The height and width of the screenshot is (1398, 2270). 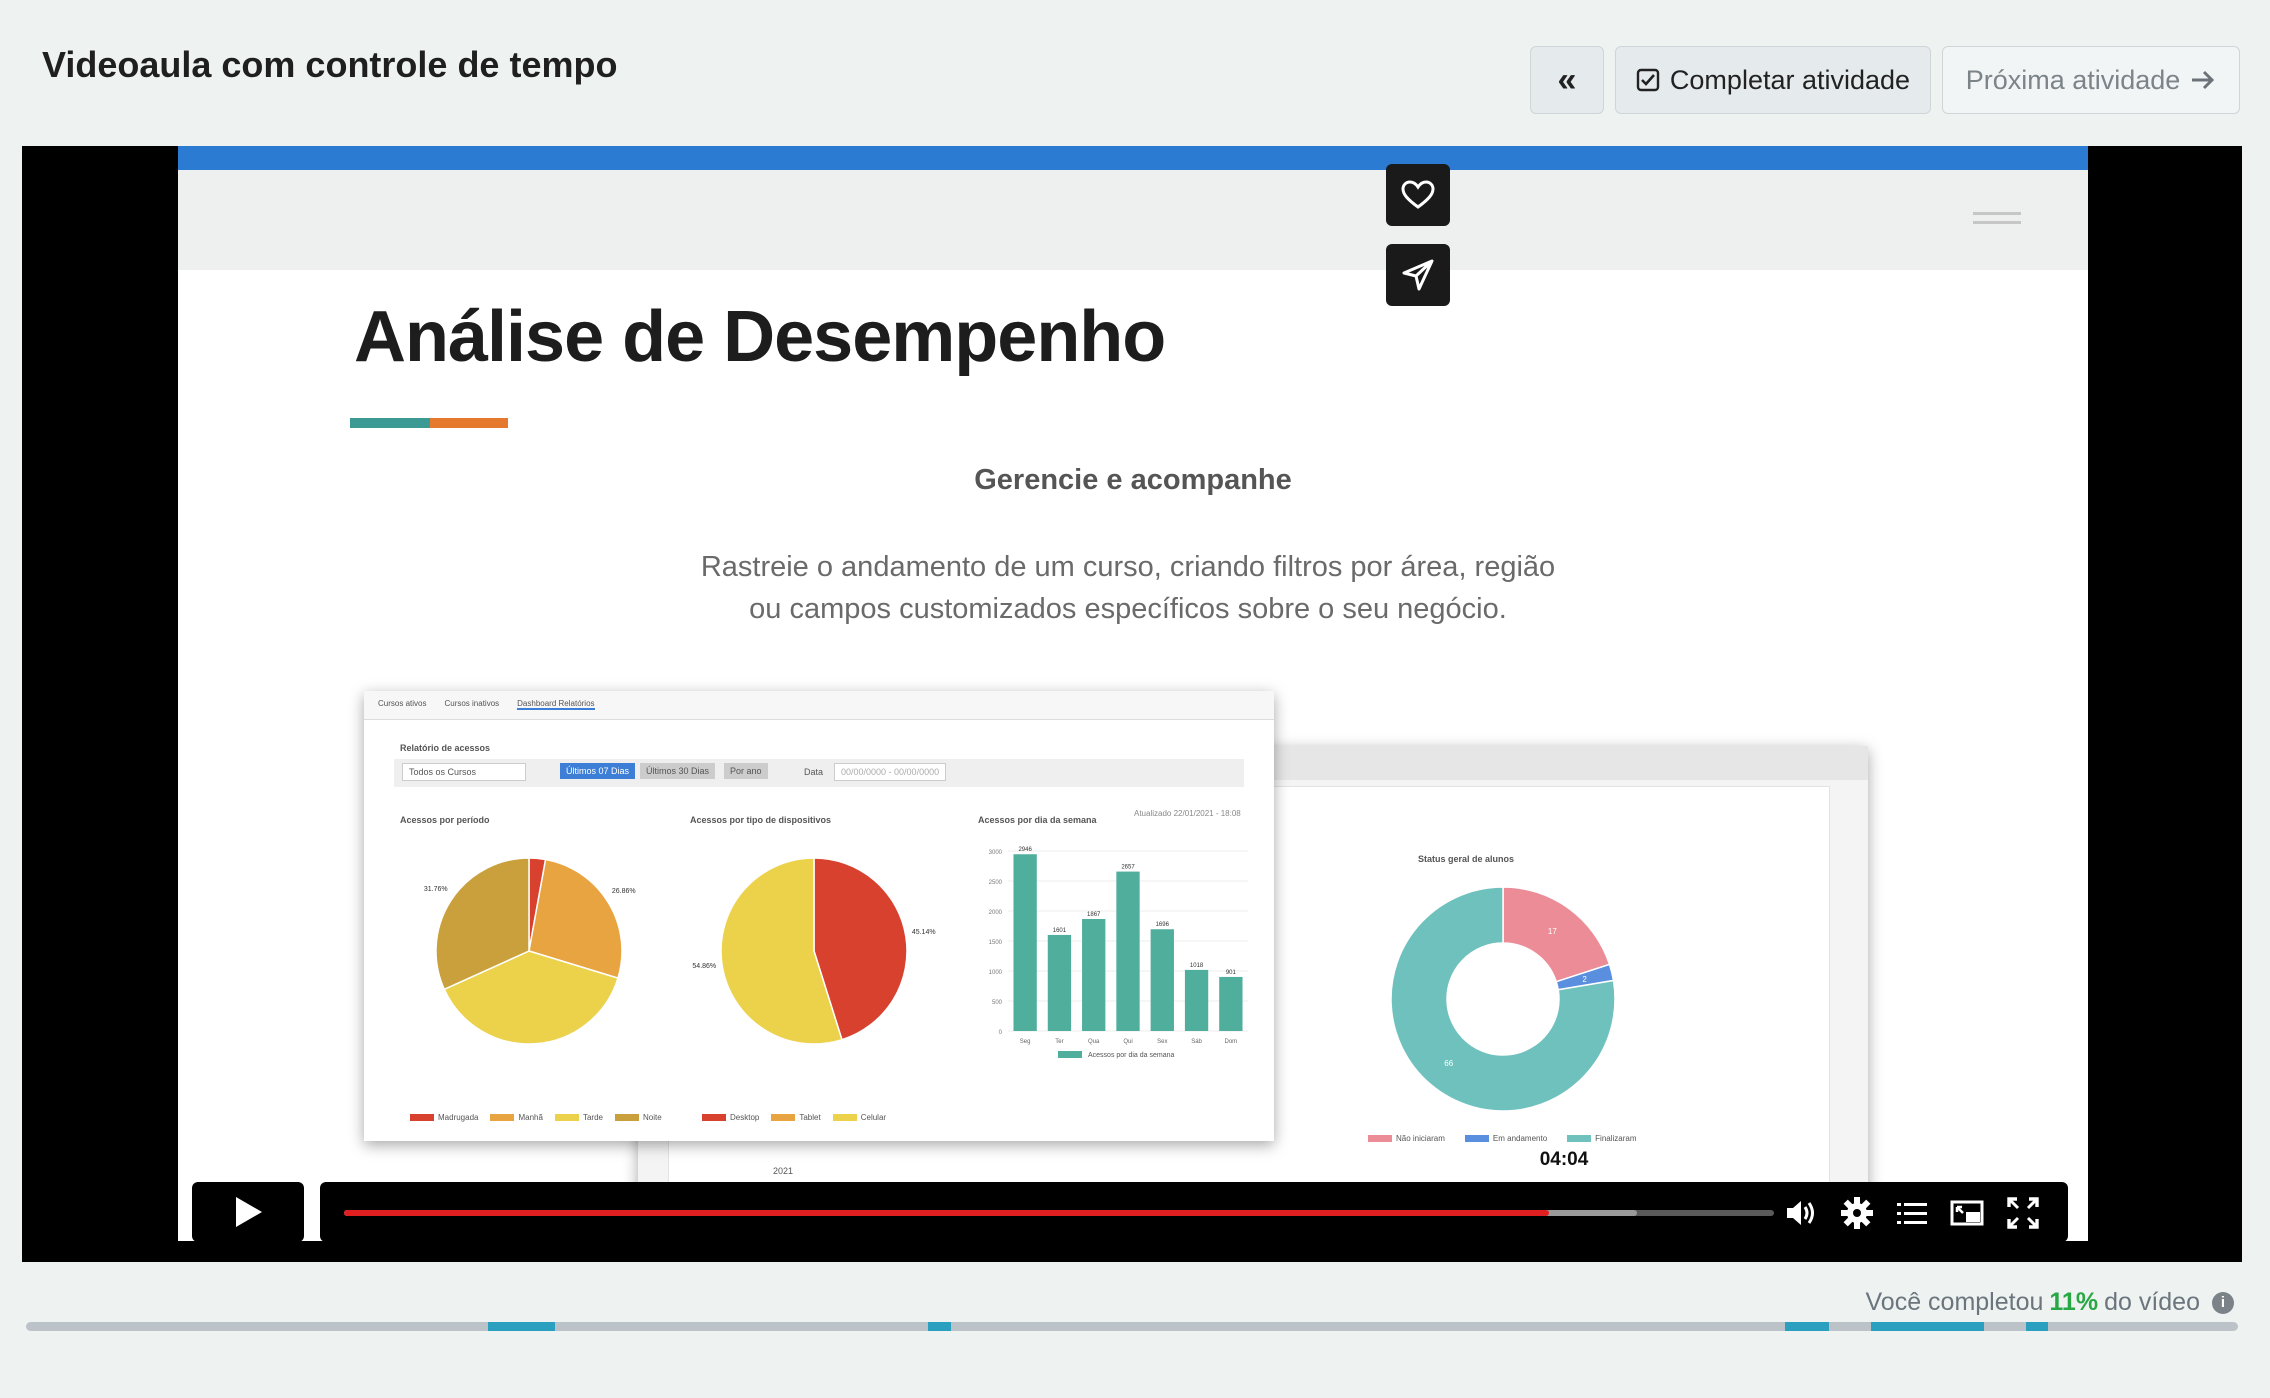 I want to click on date-label: Data, so click(x=814, y=772).